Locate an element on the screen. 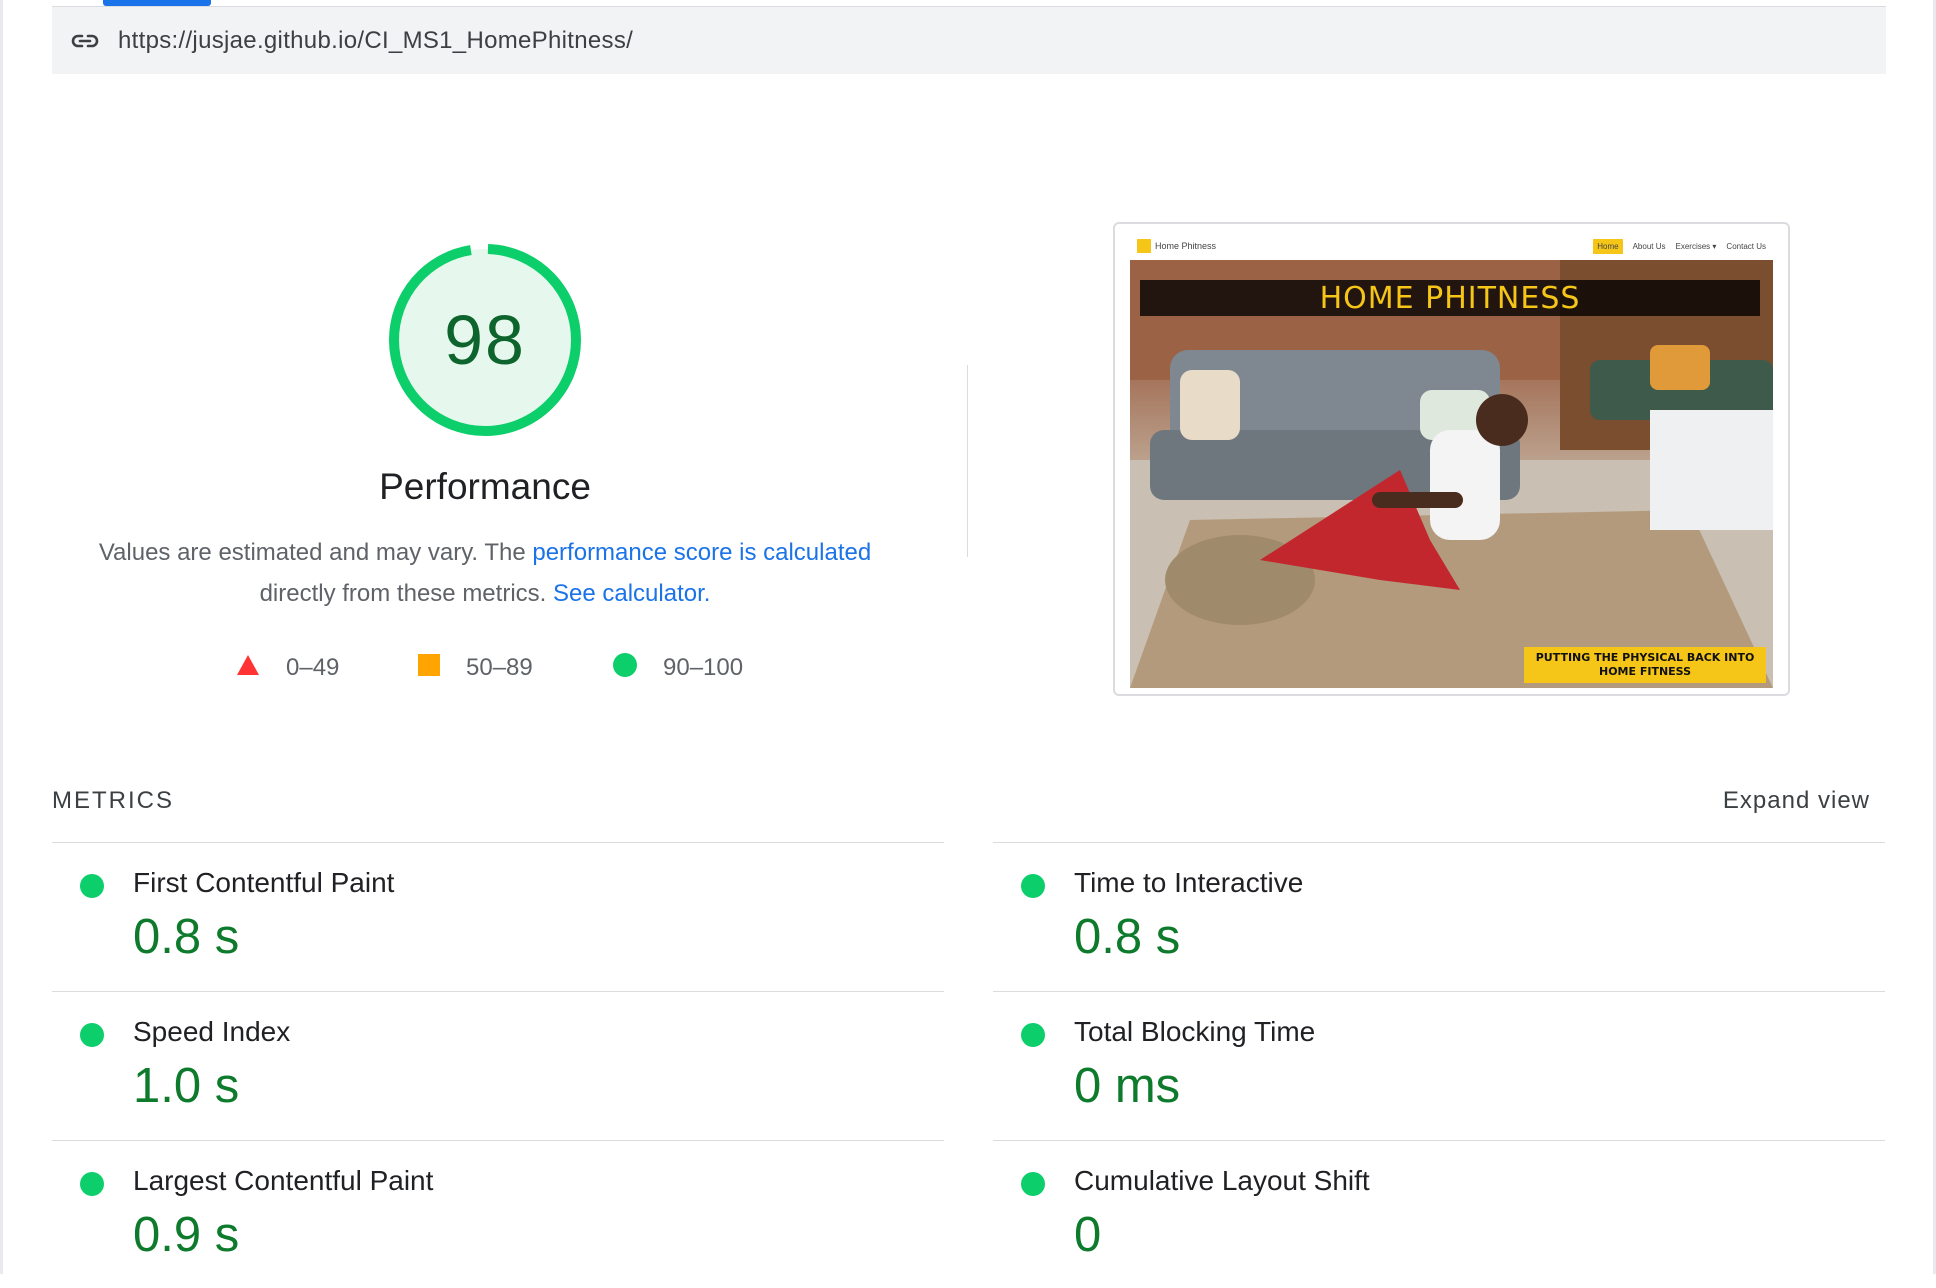  hero-photo-illustration is located at coordinates (1451, 474).